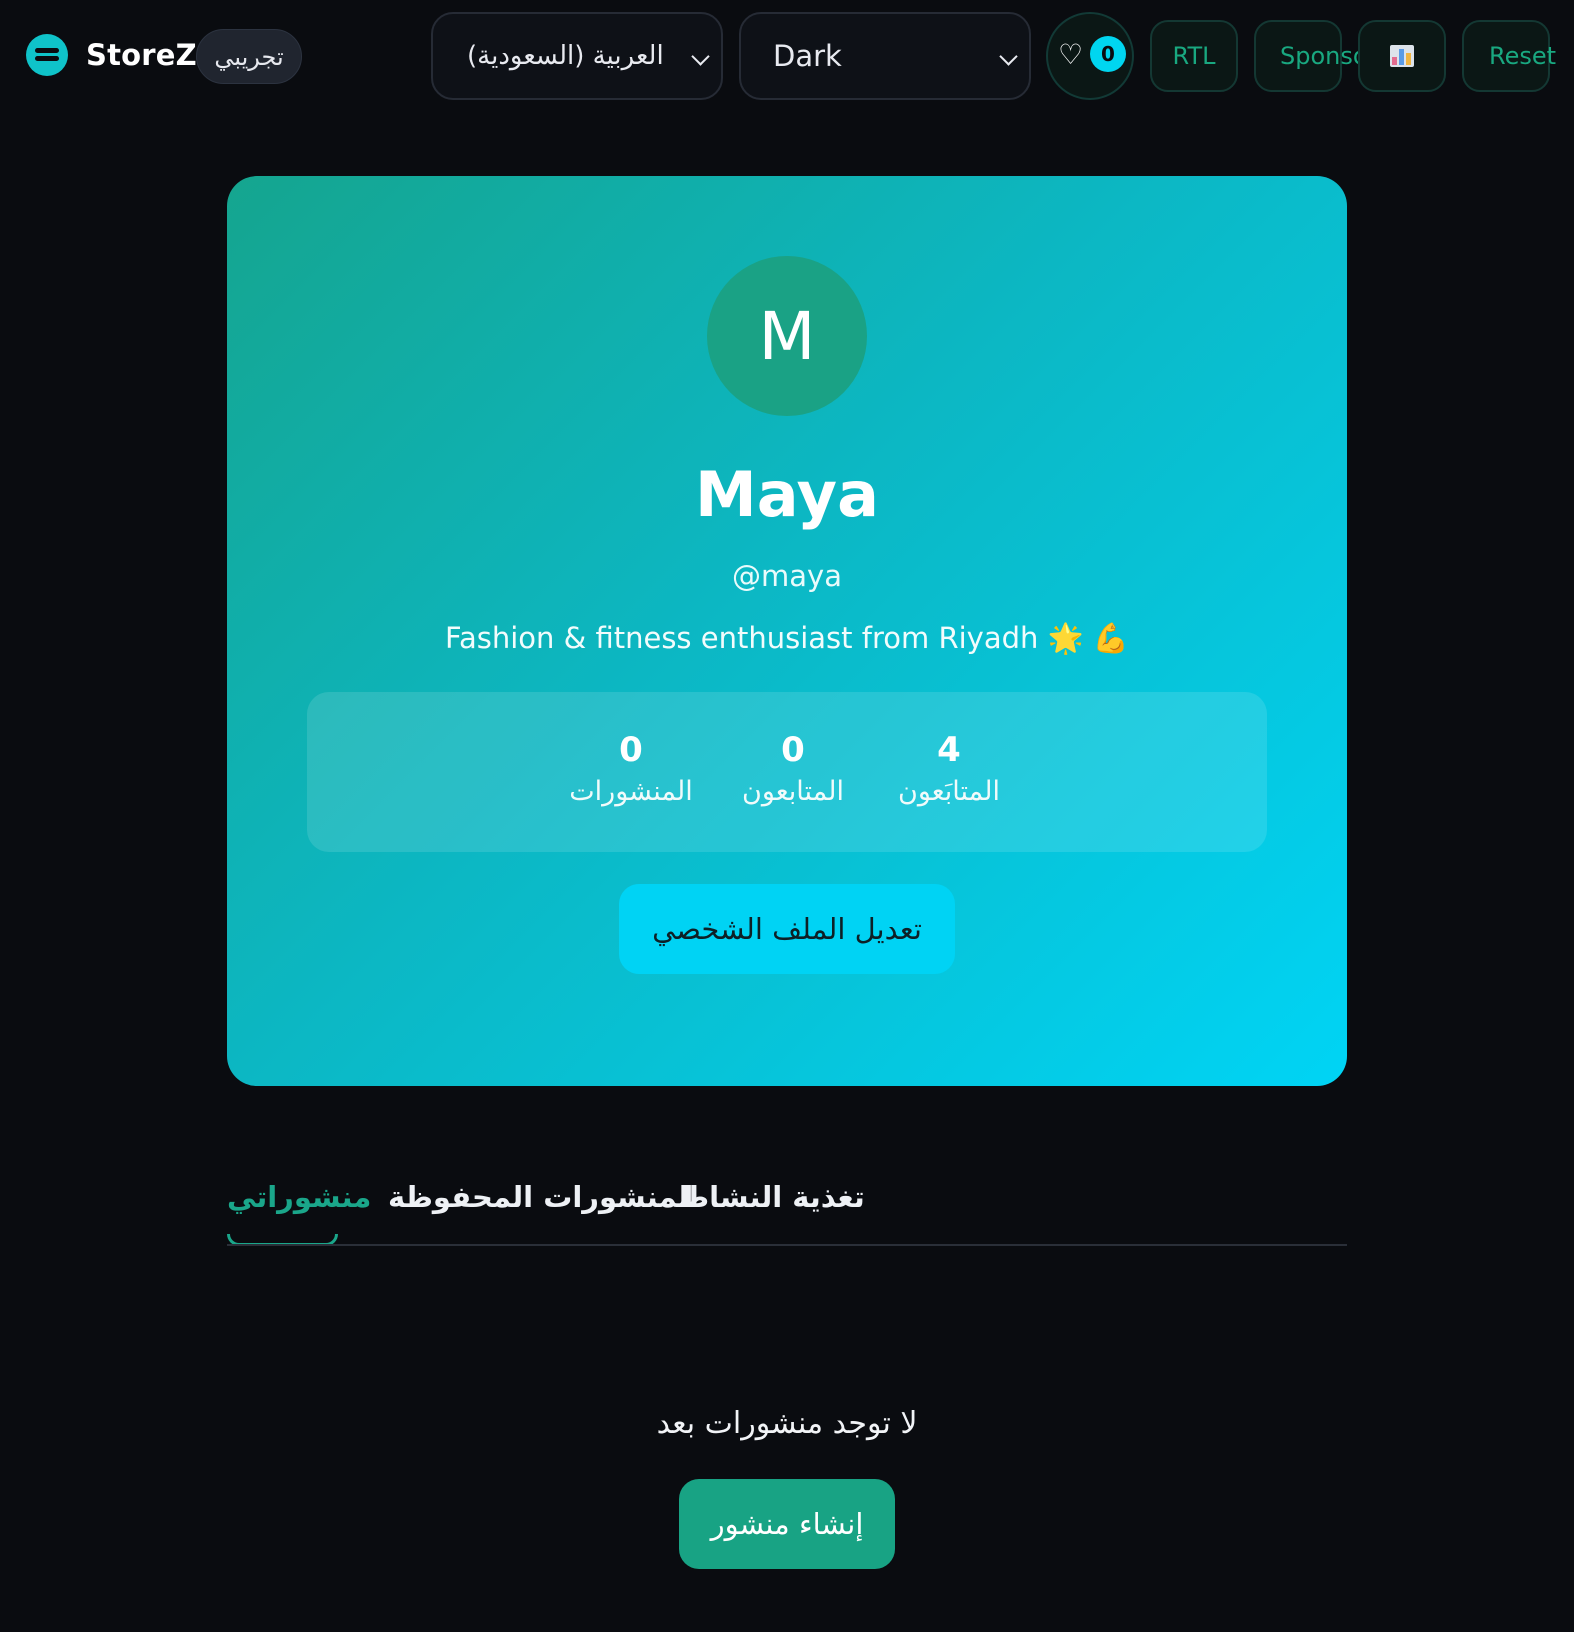  I want to click on brand: StoreZ, so click(111, 55).